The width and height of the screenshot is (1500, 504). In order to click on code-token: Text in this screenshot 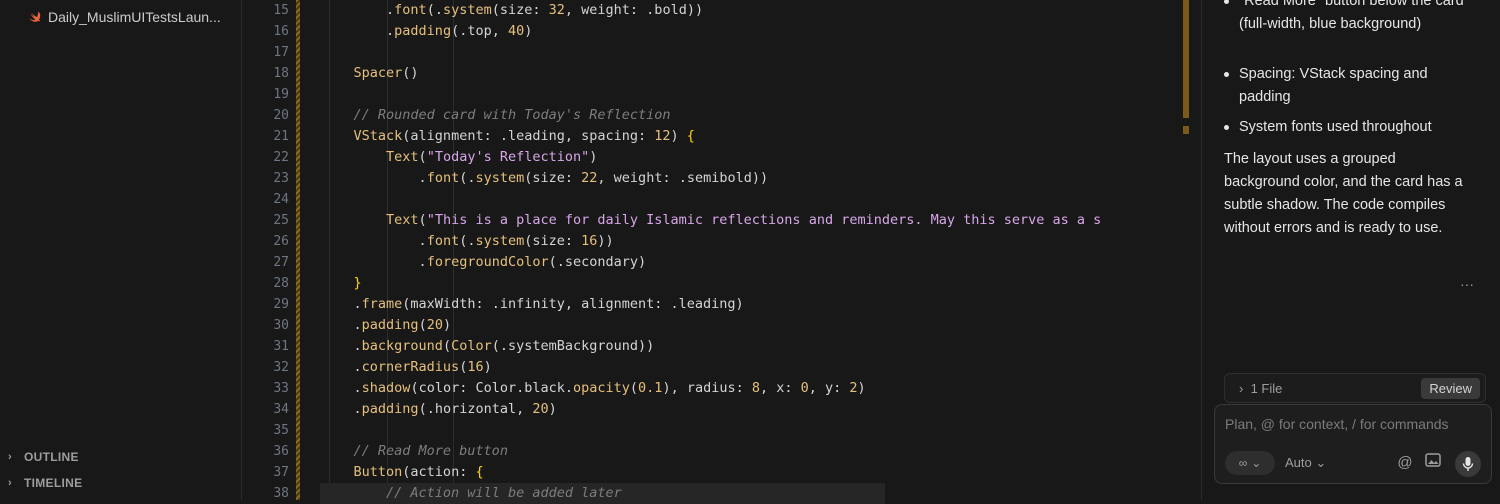, I will do `click(402, 157)`.